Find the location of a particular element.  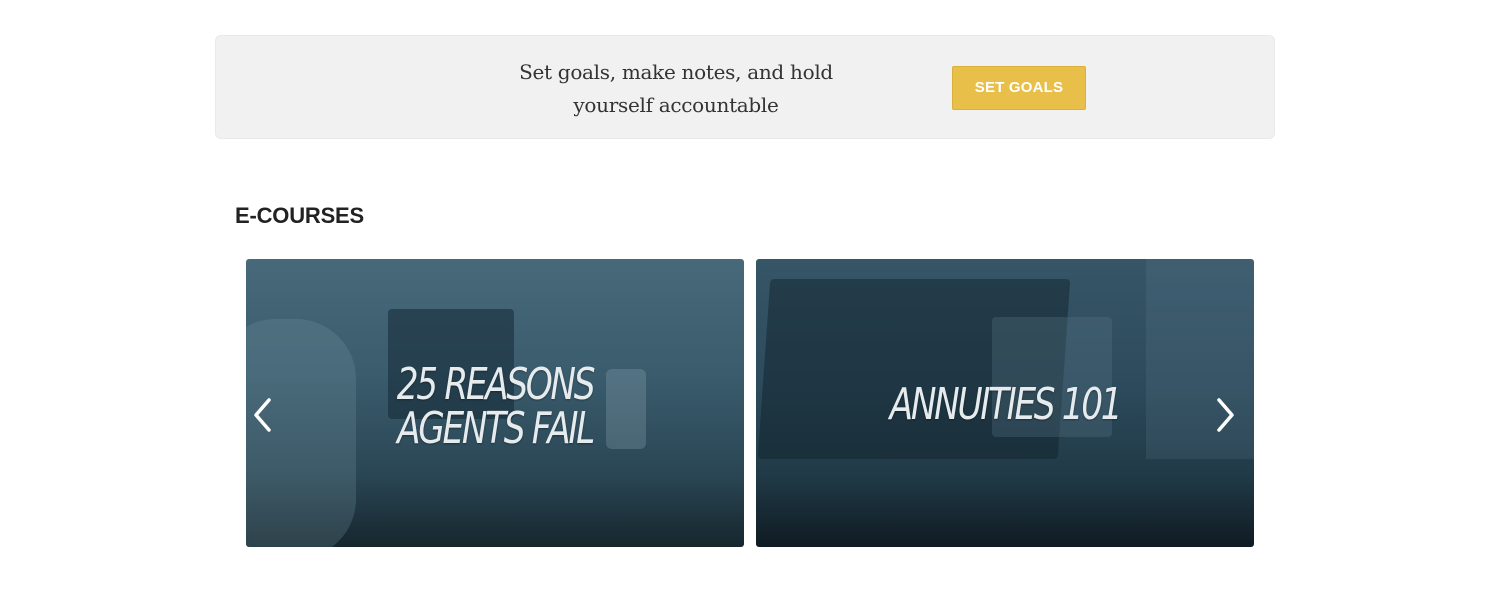

course-card-title: ANNUITIES 101 is located at coordinates (1006, 404).